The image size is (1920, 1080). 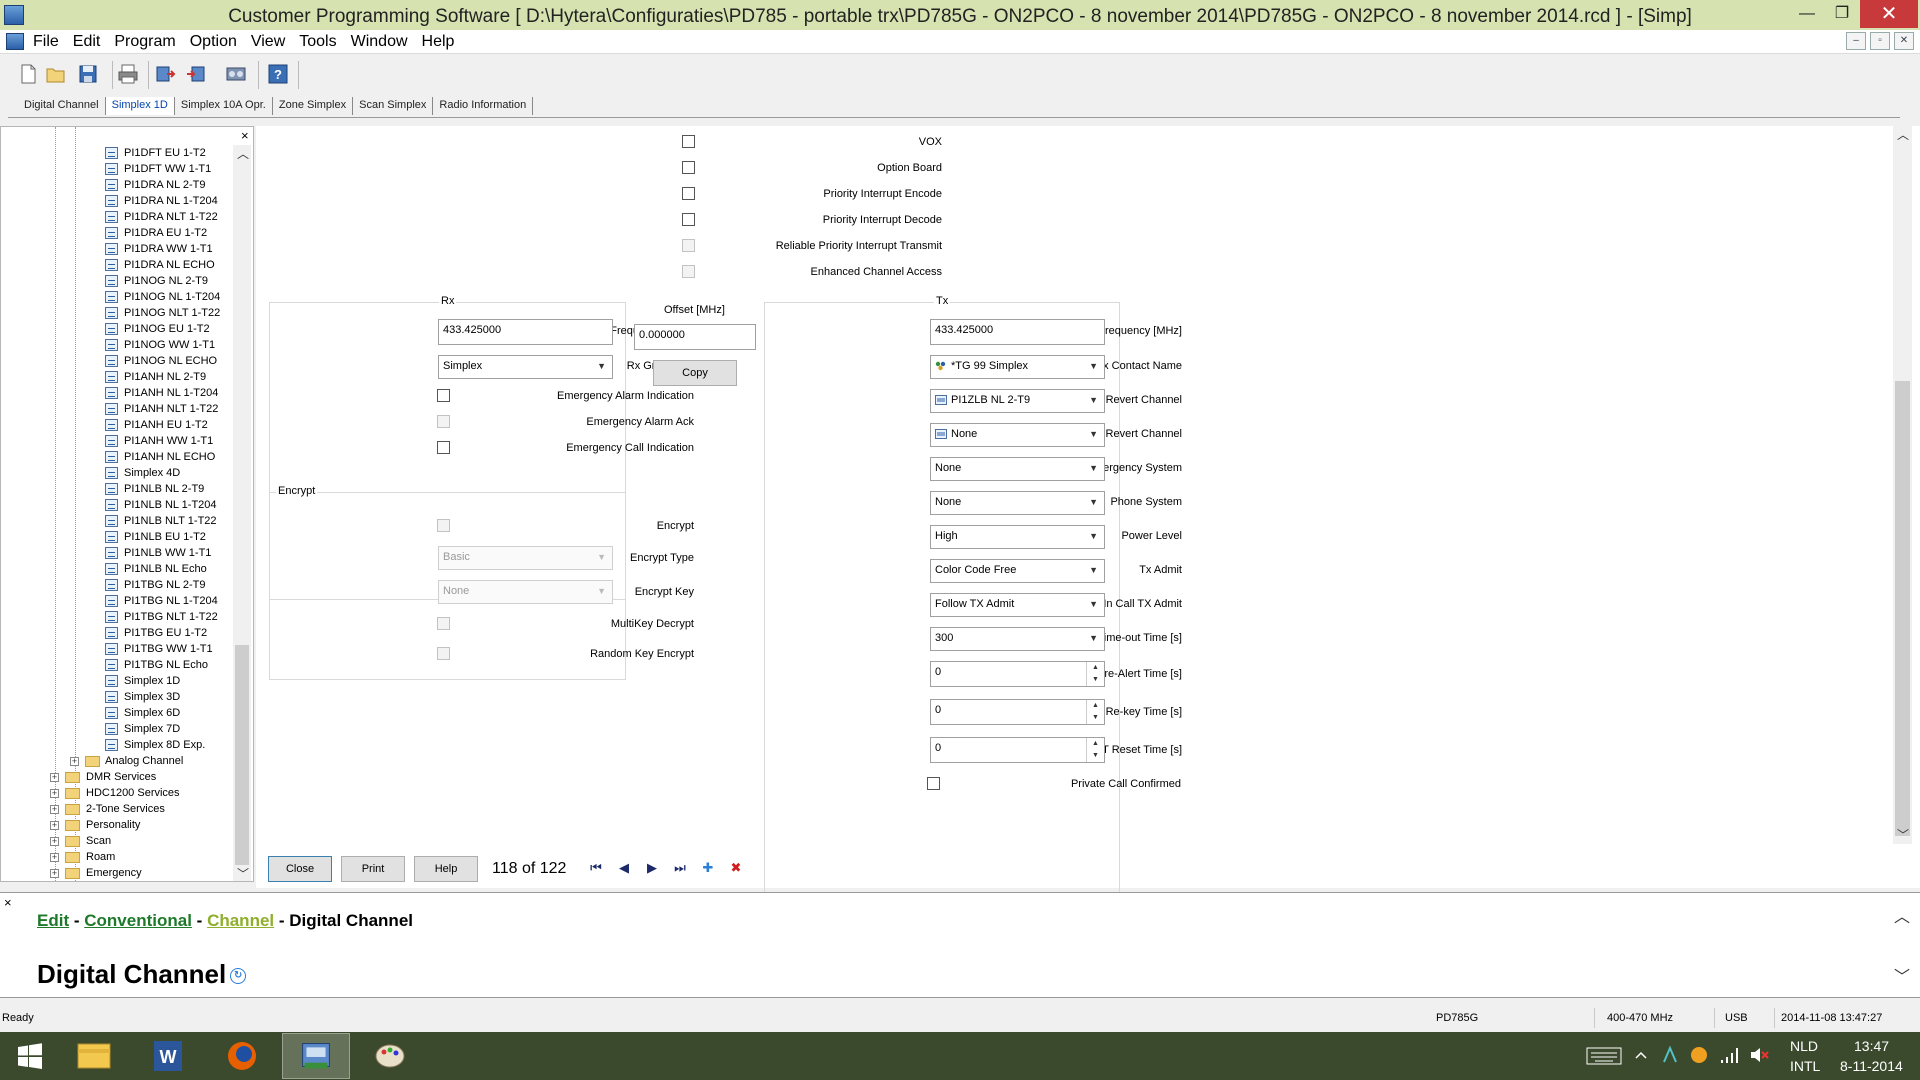 What do you see at coordinates (117, 665) in the screenshot?
I see `tree-item-channel: PI1TBG NL Echo` at bounding box center [117, 665].